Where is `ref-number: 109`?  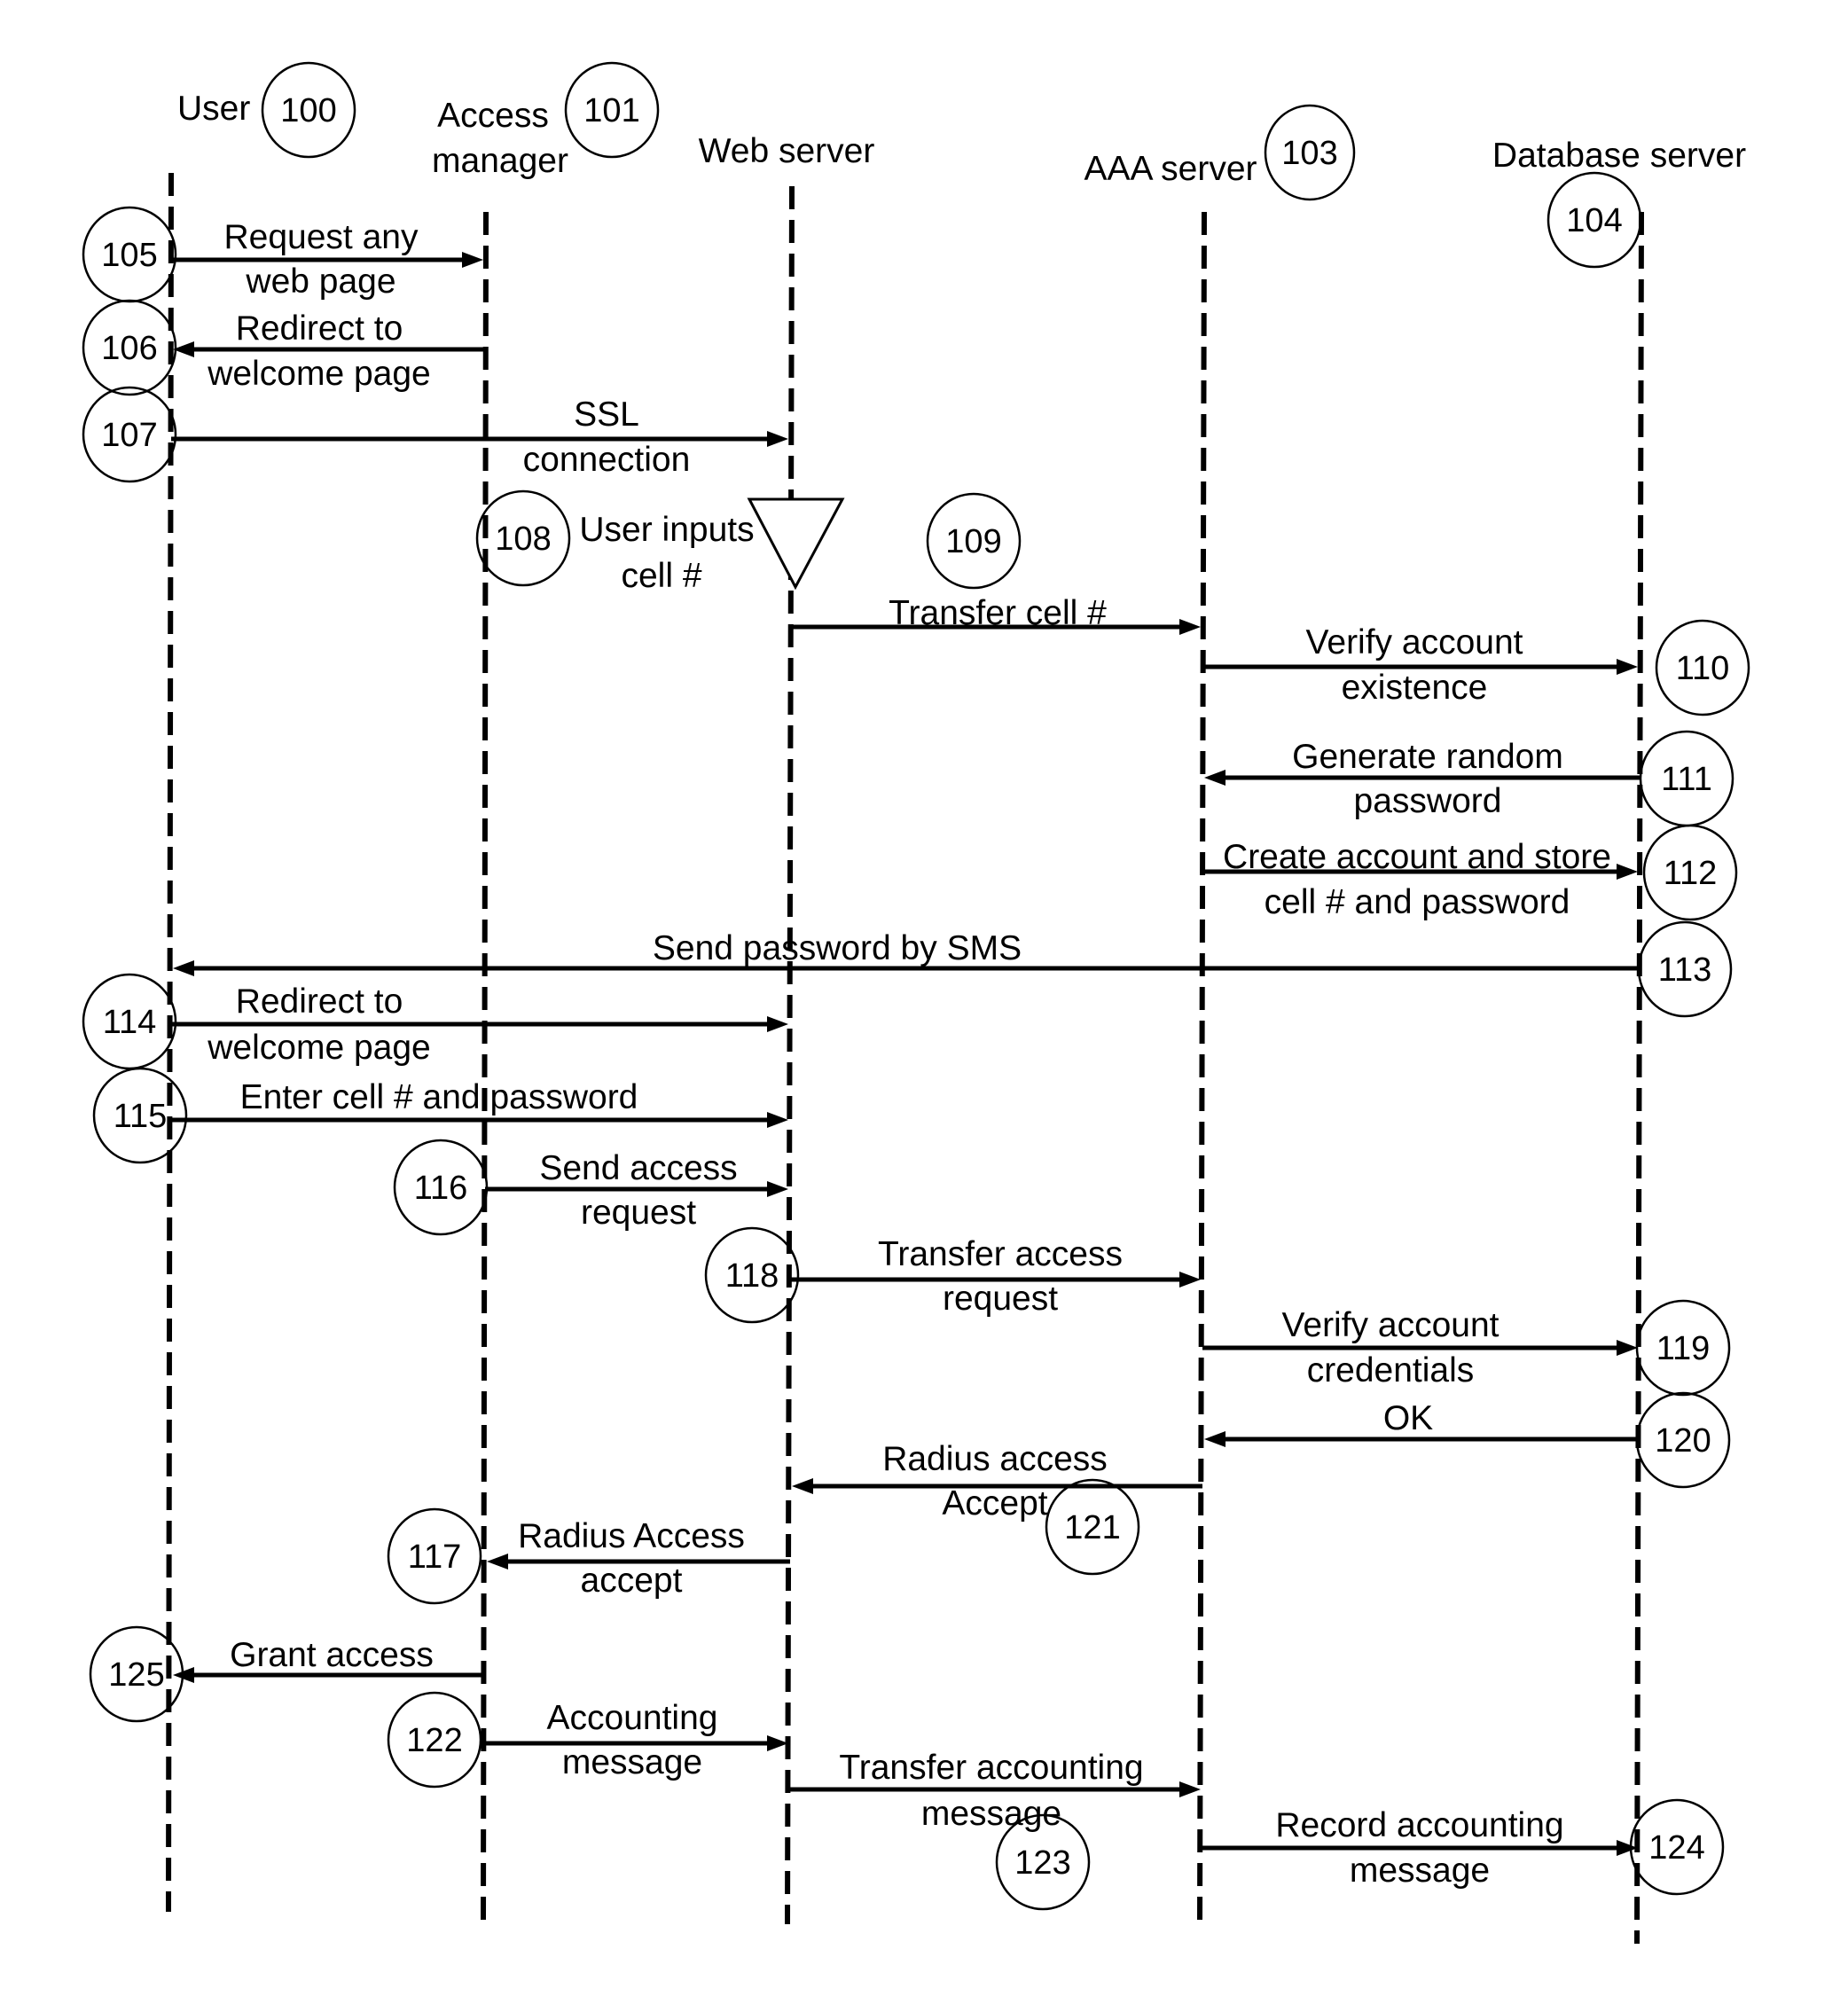
ref-number: 109 is located at coordinates (973, 541).